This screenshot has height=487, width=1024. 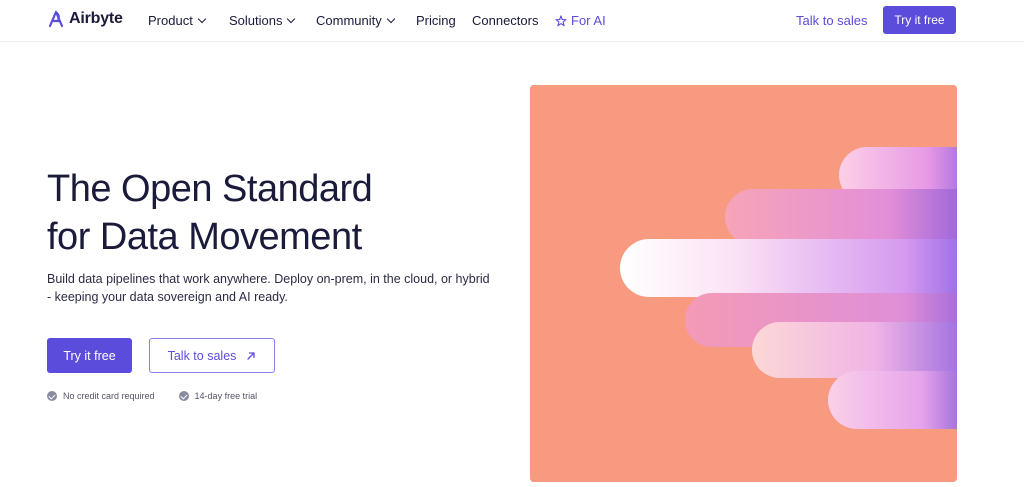 I want to click on nav-item-connectors: Connectors, so click(x=505, y=20).